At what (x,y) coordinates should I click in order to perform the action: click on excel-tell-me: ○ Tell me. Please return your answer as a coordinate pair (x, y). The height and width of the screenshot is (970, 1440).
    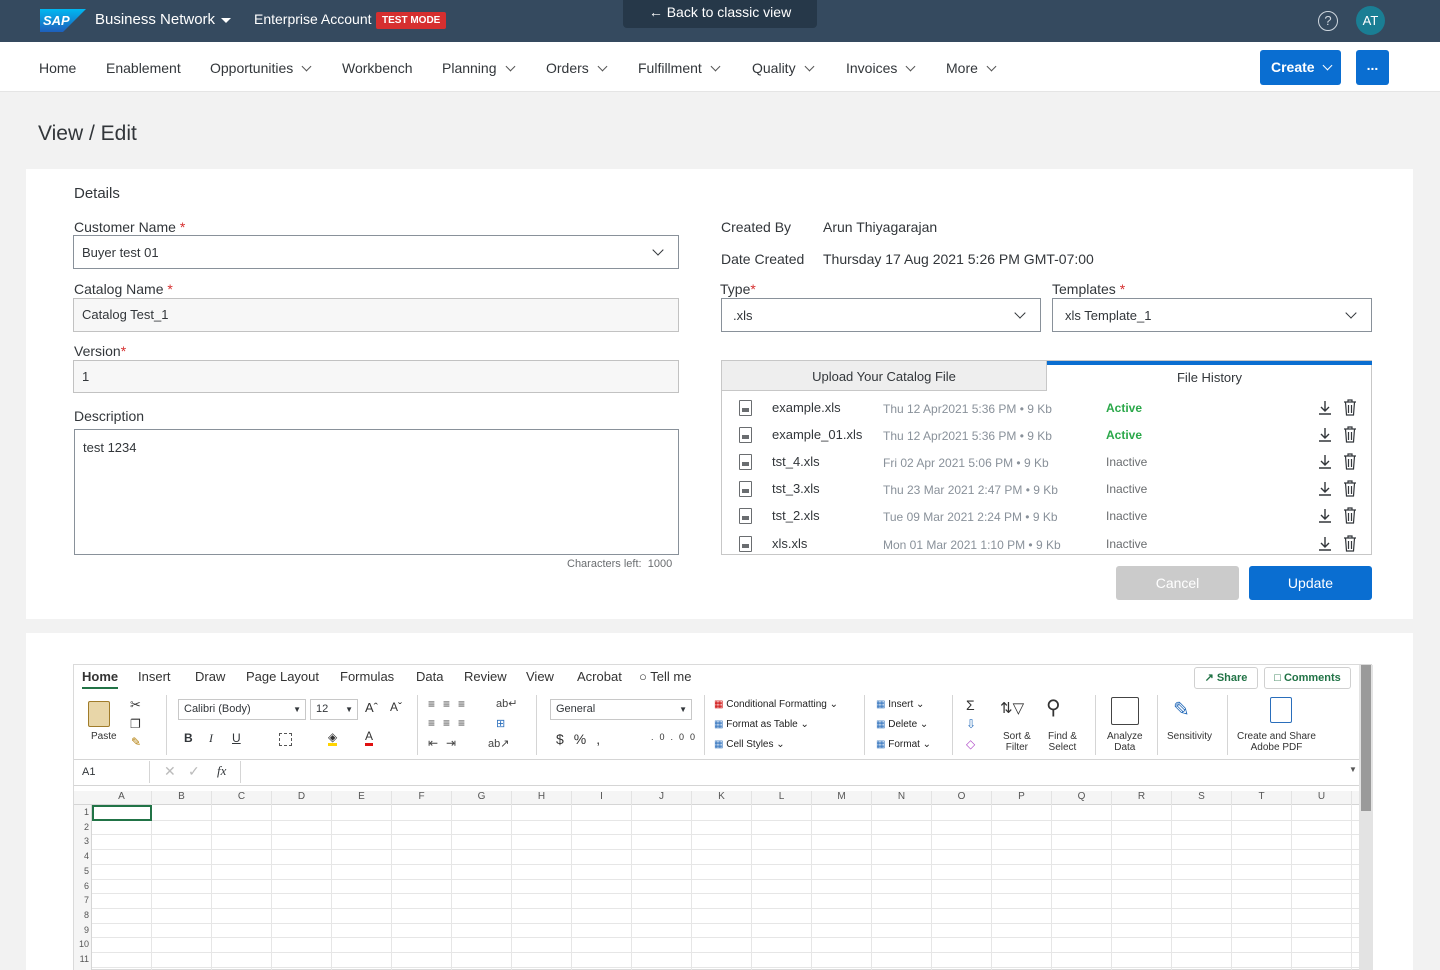
    Looking at the image, I should click on (665, 676).